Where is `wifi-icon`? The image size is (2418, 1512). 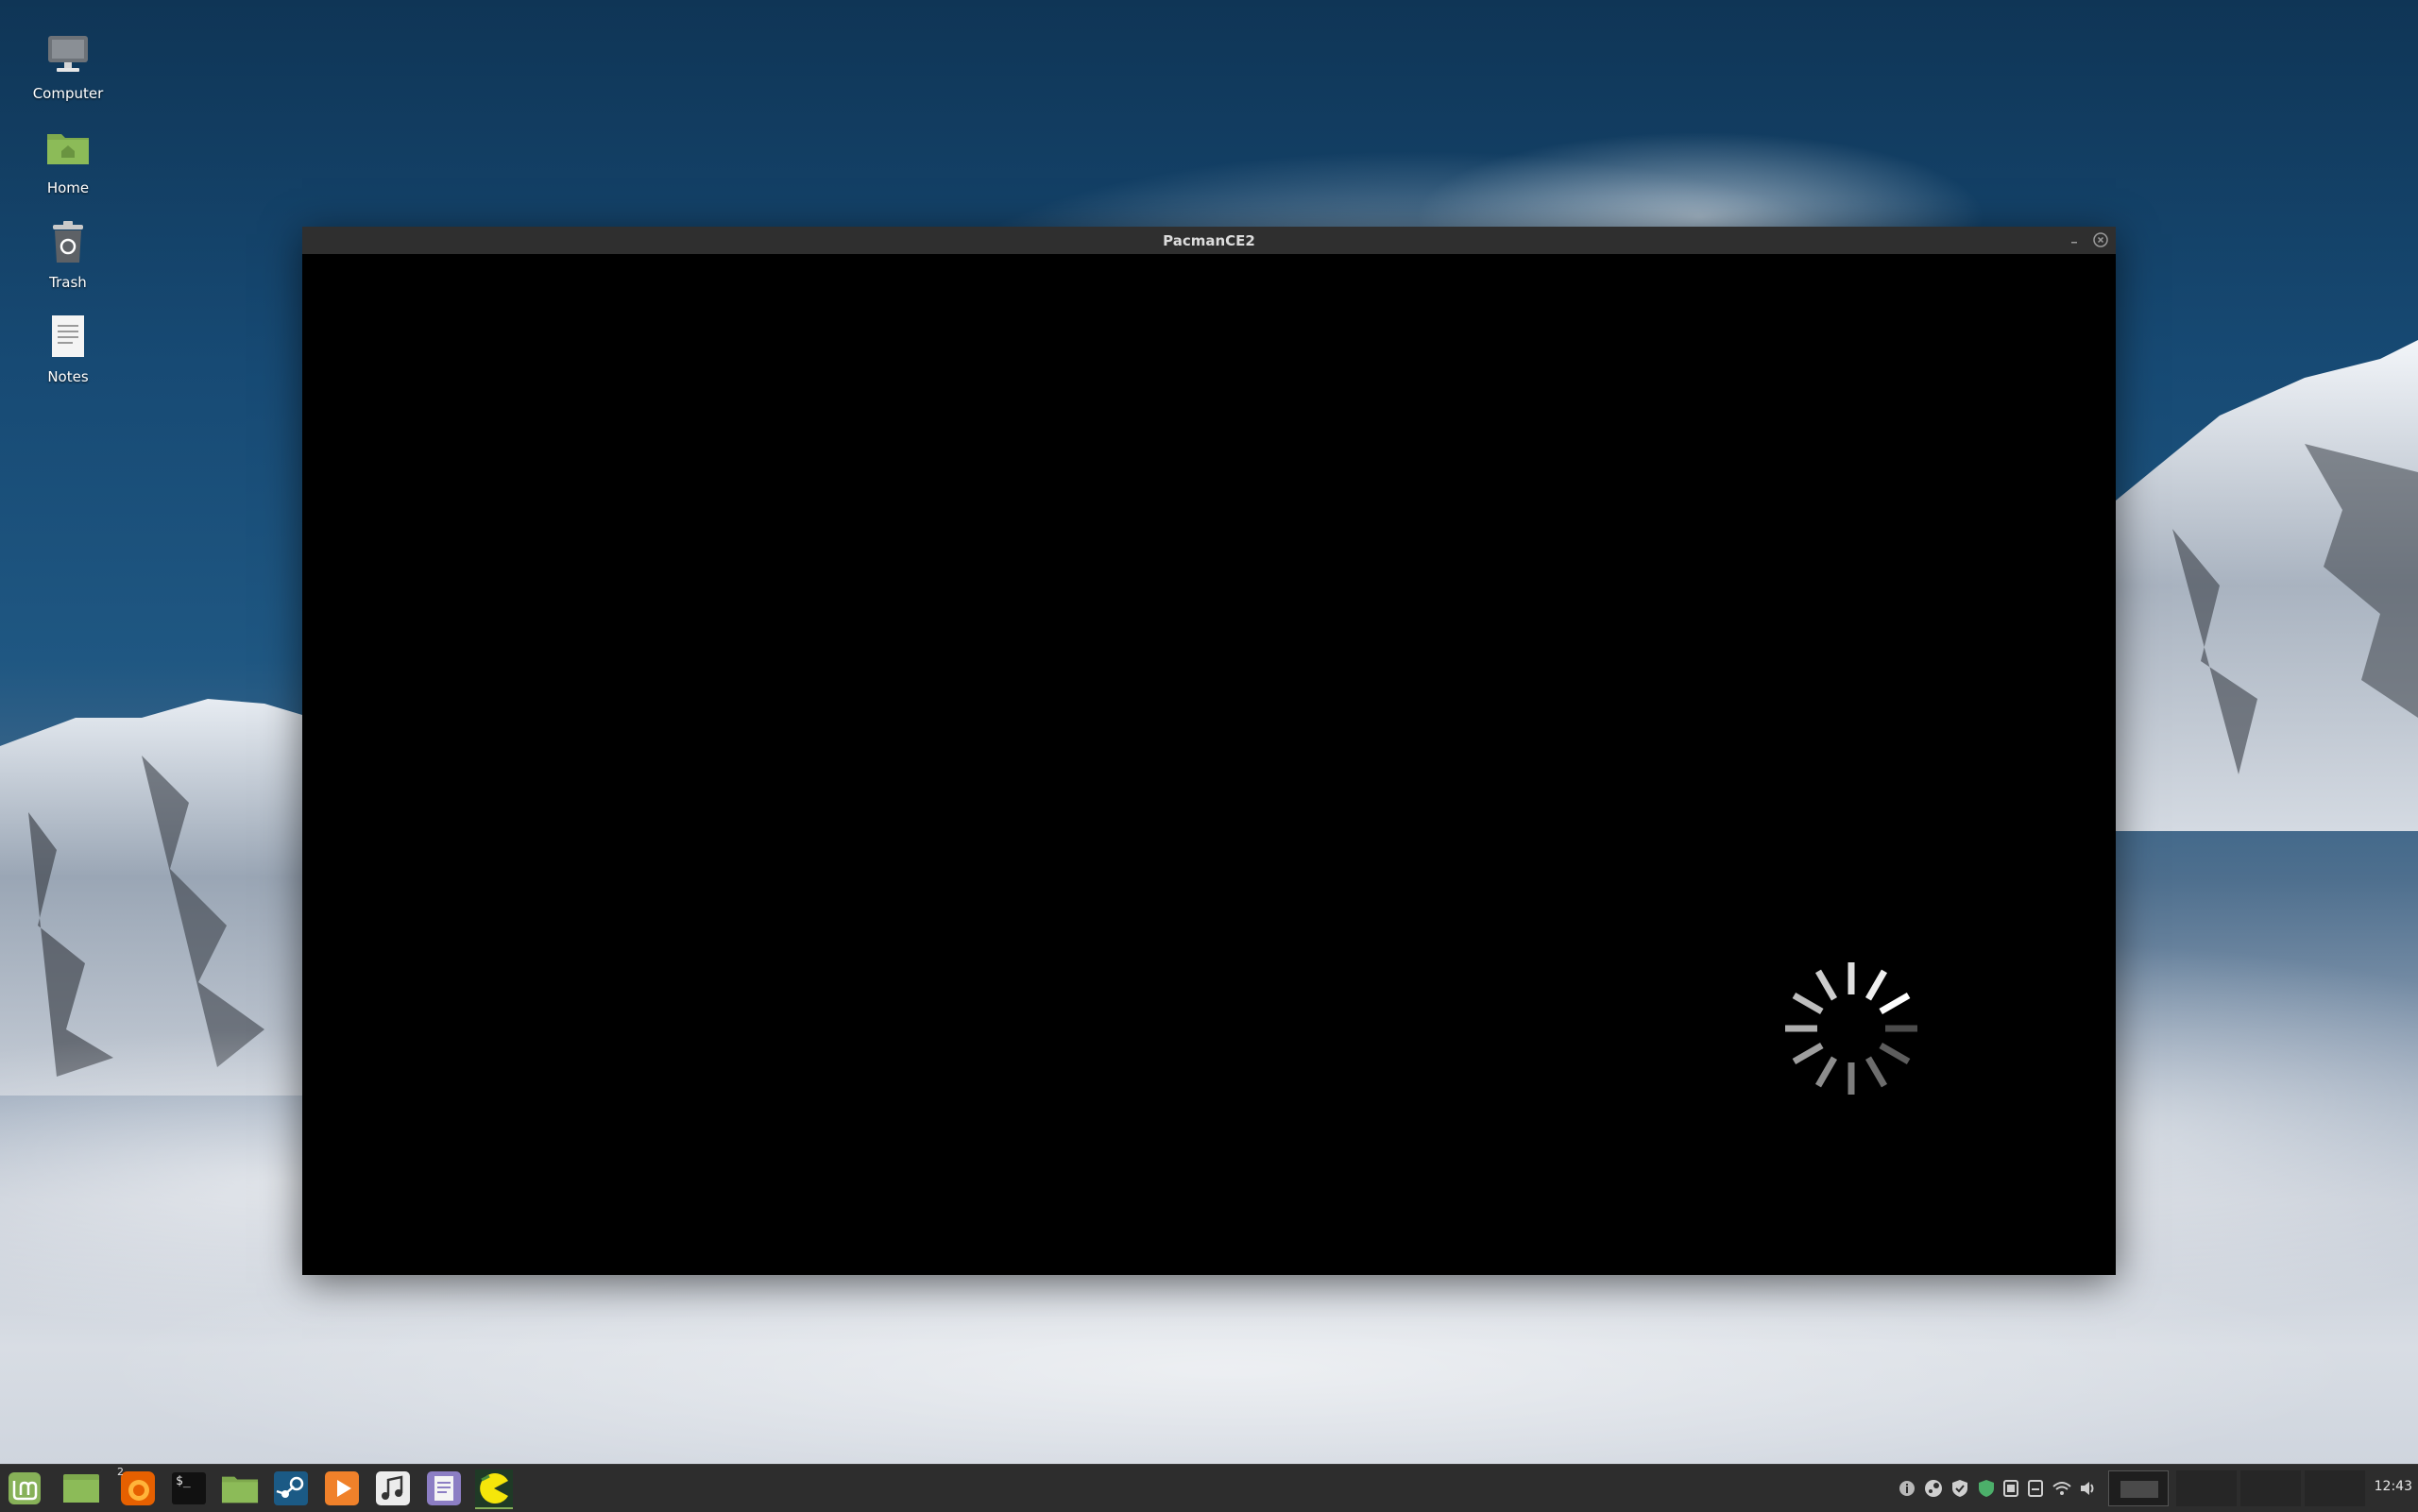 wifi-icon is located at coordinates (2062, 1488).